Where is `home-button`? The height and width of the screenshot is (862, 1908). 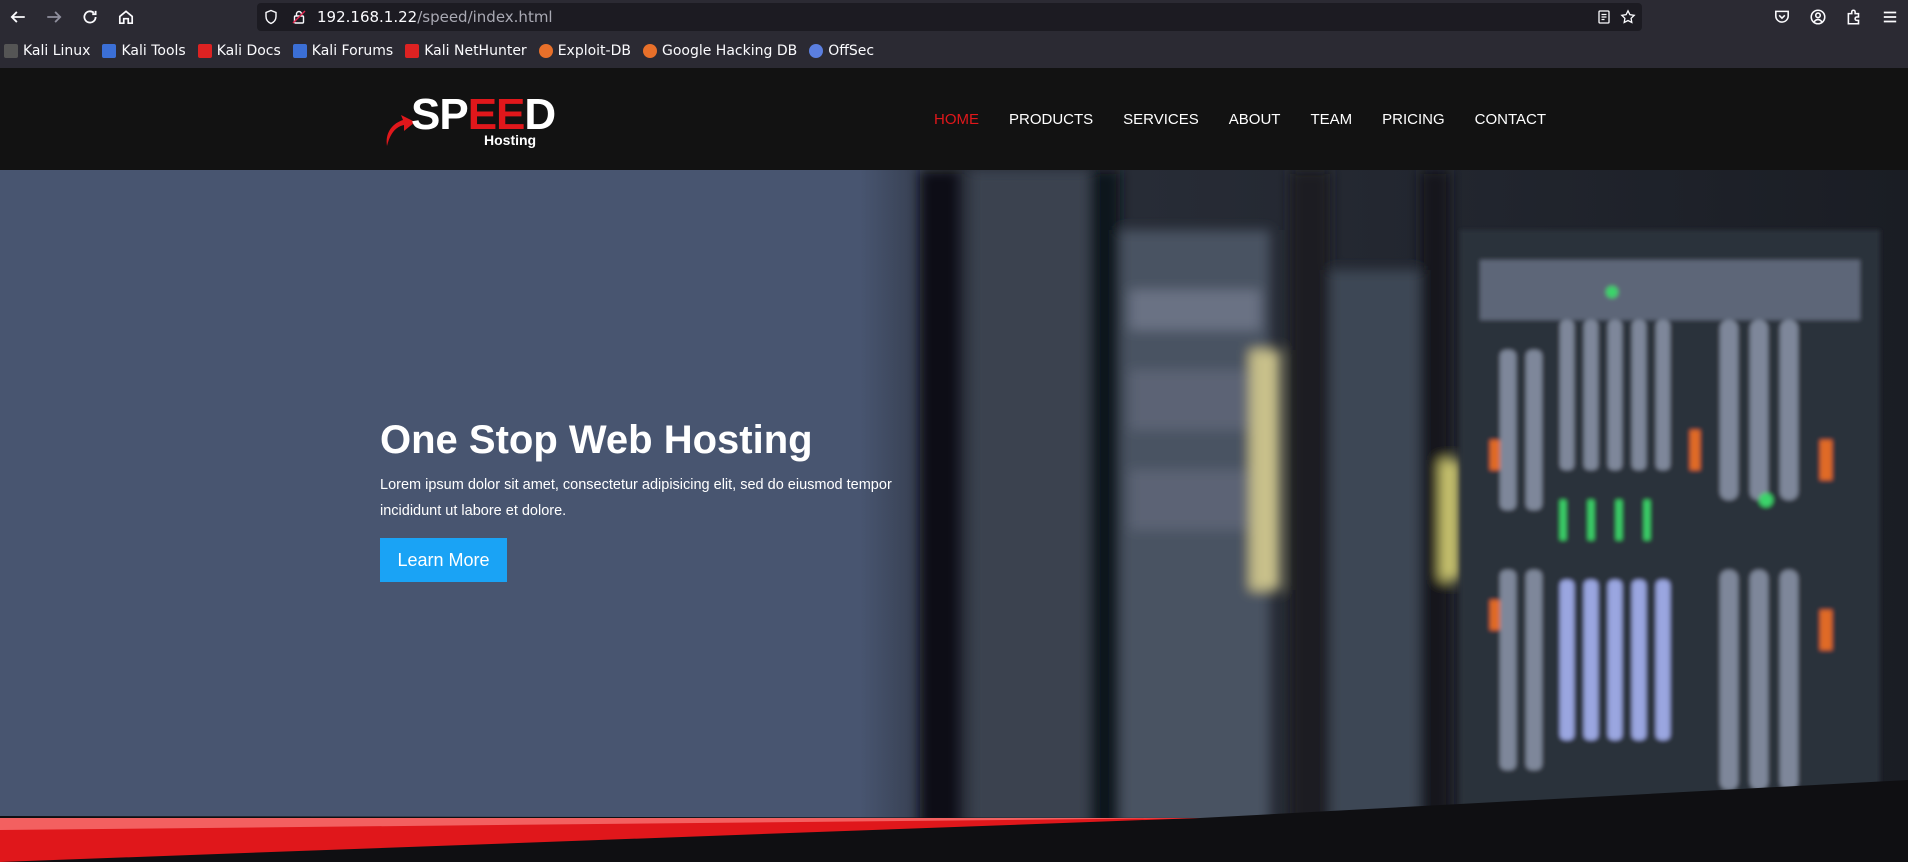
home-button is located at coordinates (126, 17).